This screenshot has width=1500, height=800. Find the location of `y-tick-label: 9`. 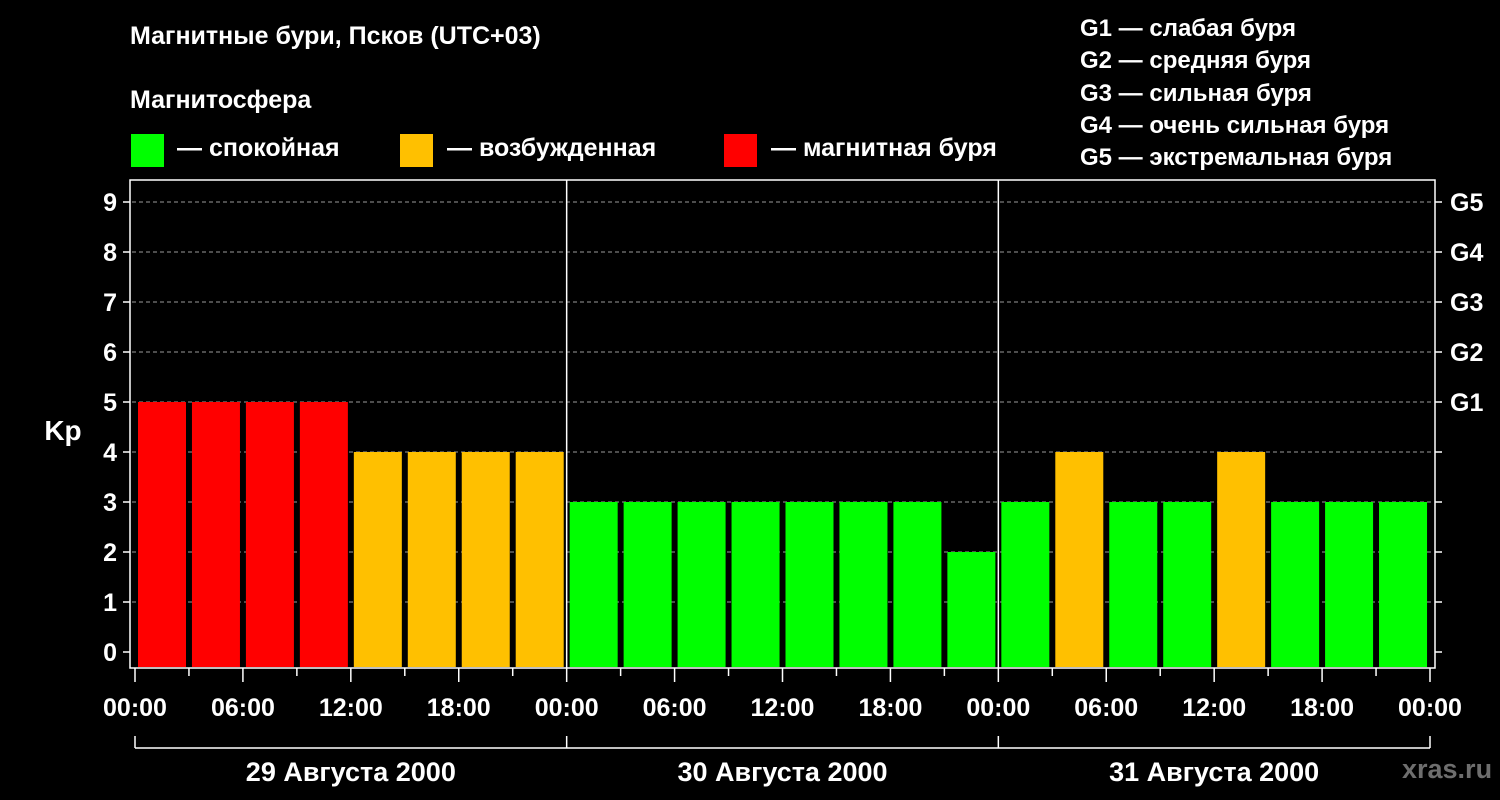

y-tick-label: 9 is located at coordinates (110, 203).